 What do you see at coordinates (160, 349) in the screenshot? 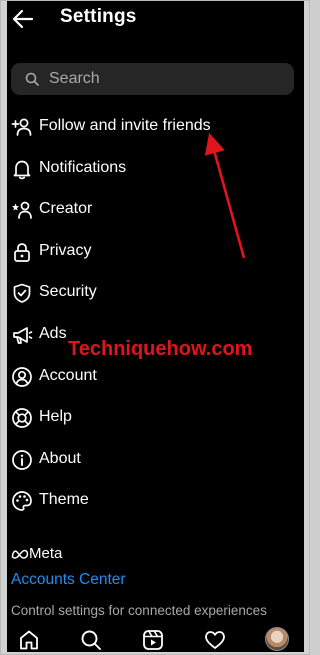
I see `watermark-text: Techniquehow.com` at bounding box center [160, 349].